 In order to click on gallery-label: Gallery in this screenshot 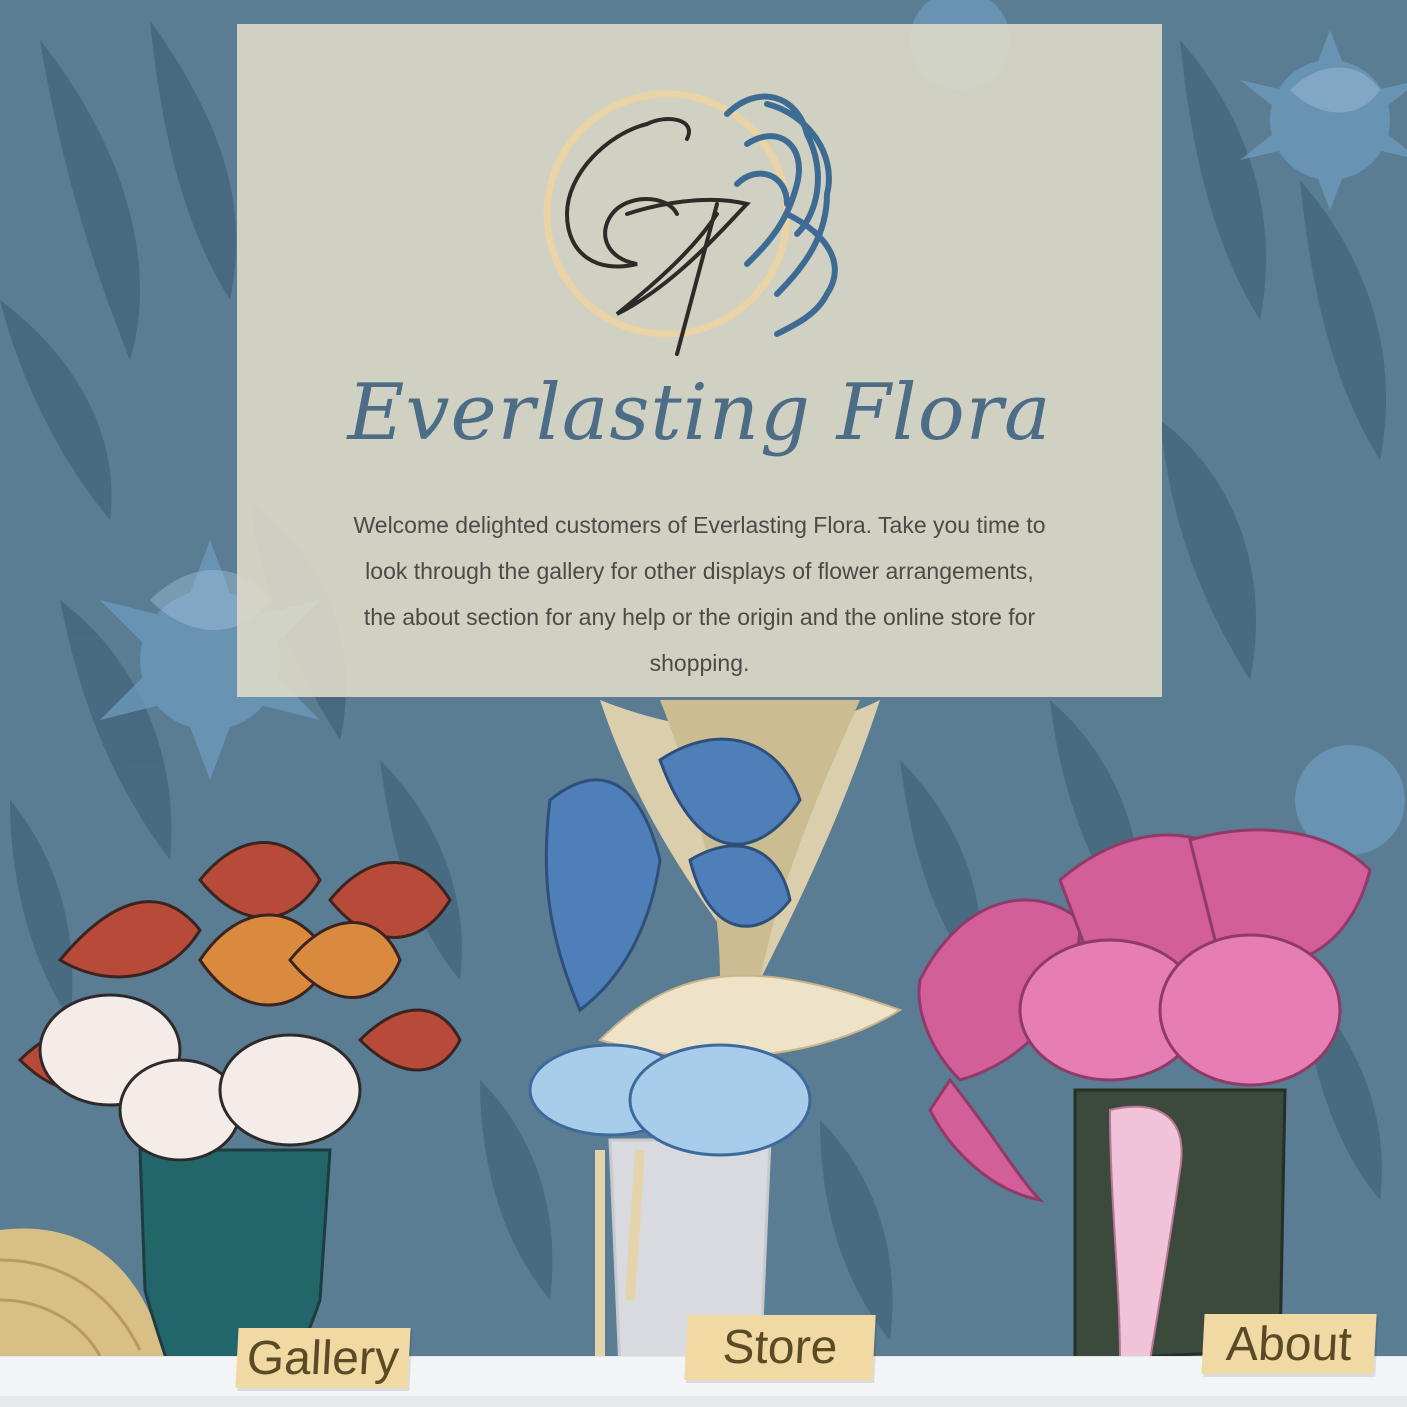, I will do `click(323, 1358)`.